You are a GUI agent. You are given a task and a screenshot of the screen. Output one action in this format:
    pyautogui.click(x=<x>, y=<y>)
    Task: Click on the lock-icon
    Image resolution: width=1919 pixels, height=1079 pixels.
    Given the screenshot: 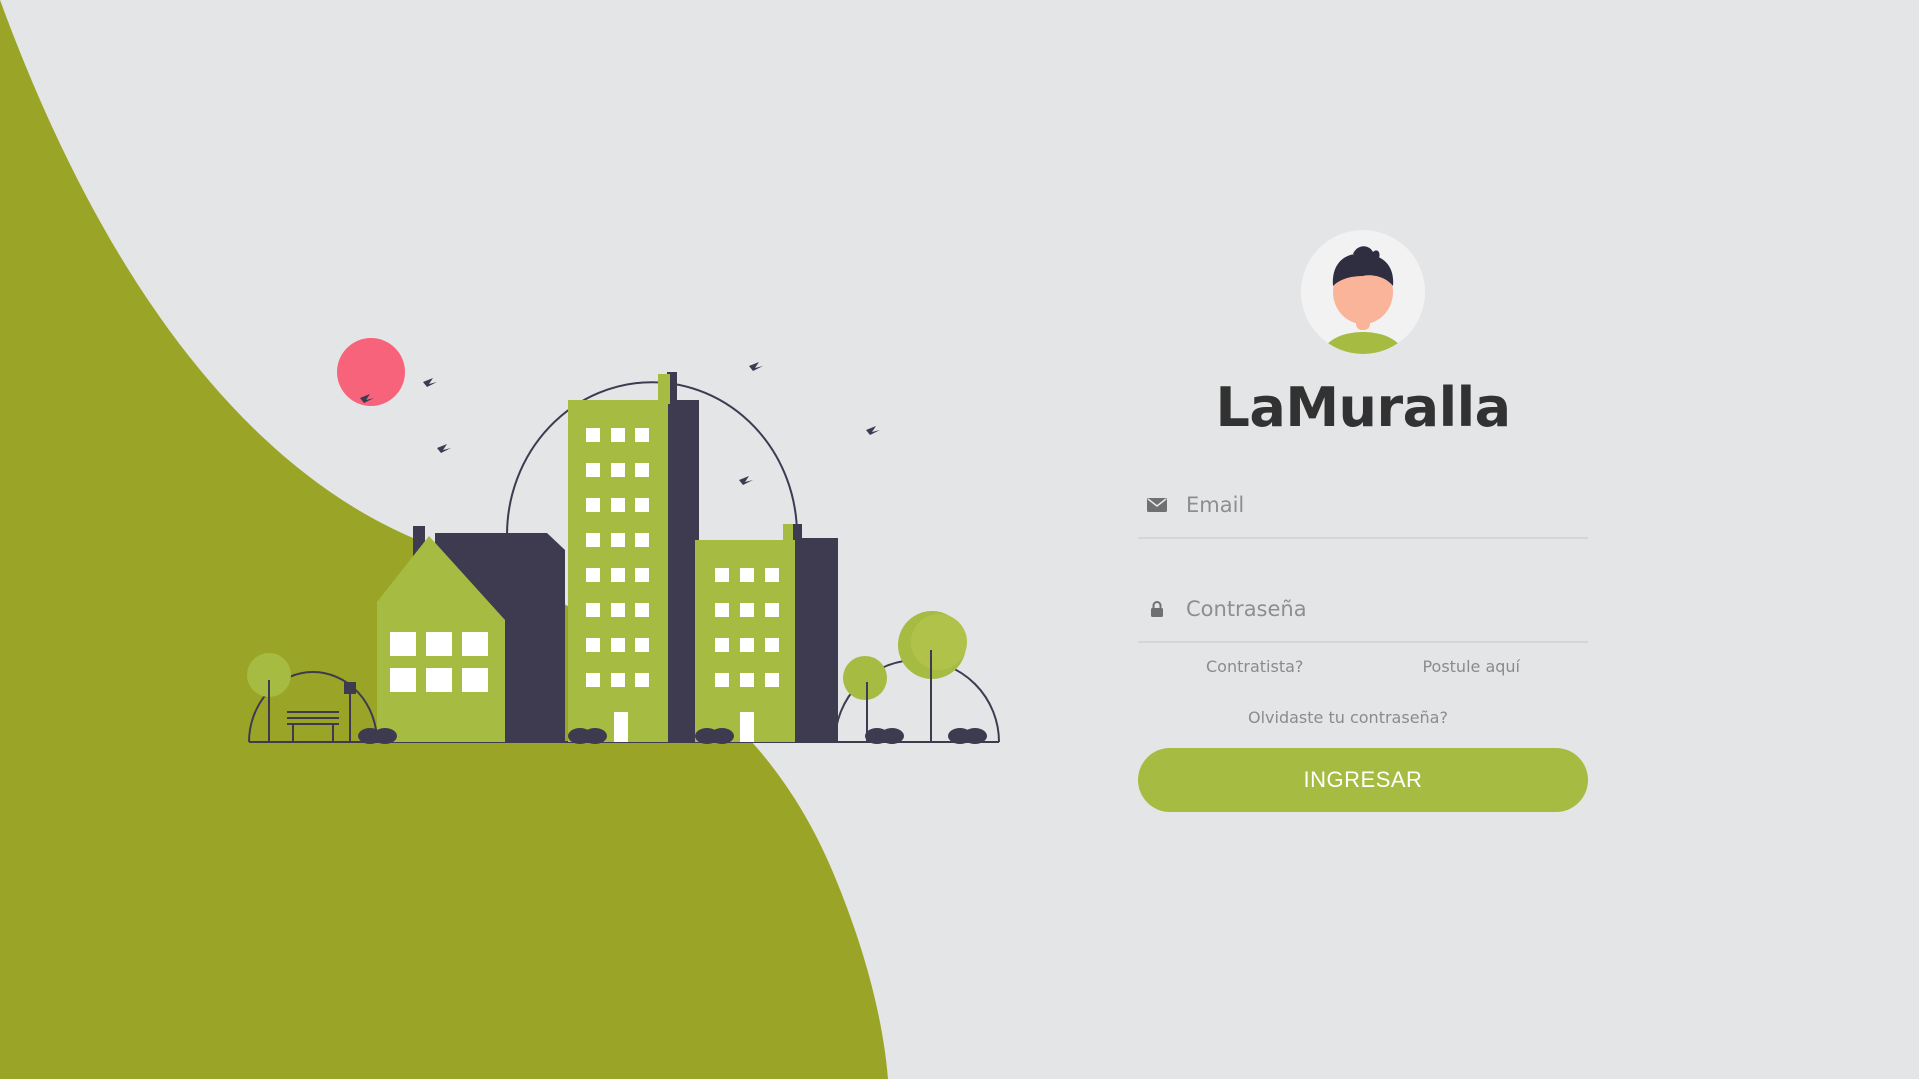 What is the action you would take?
    pyautogui.click(x=1157, y=609)
    